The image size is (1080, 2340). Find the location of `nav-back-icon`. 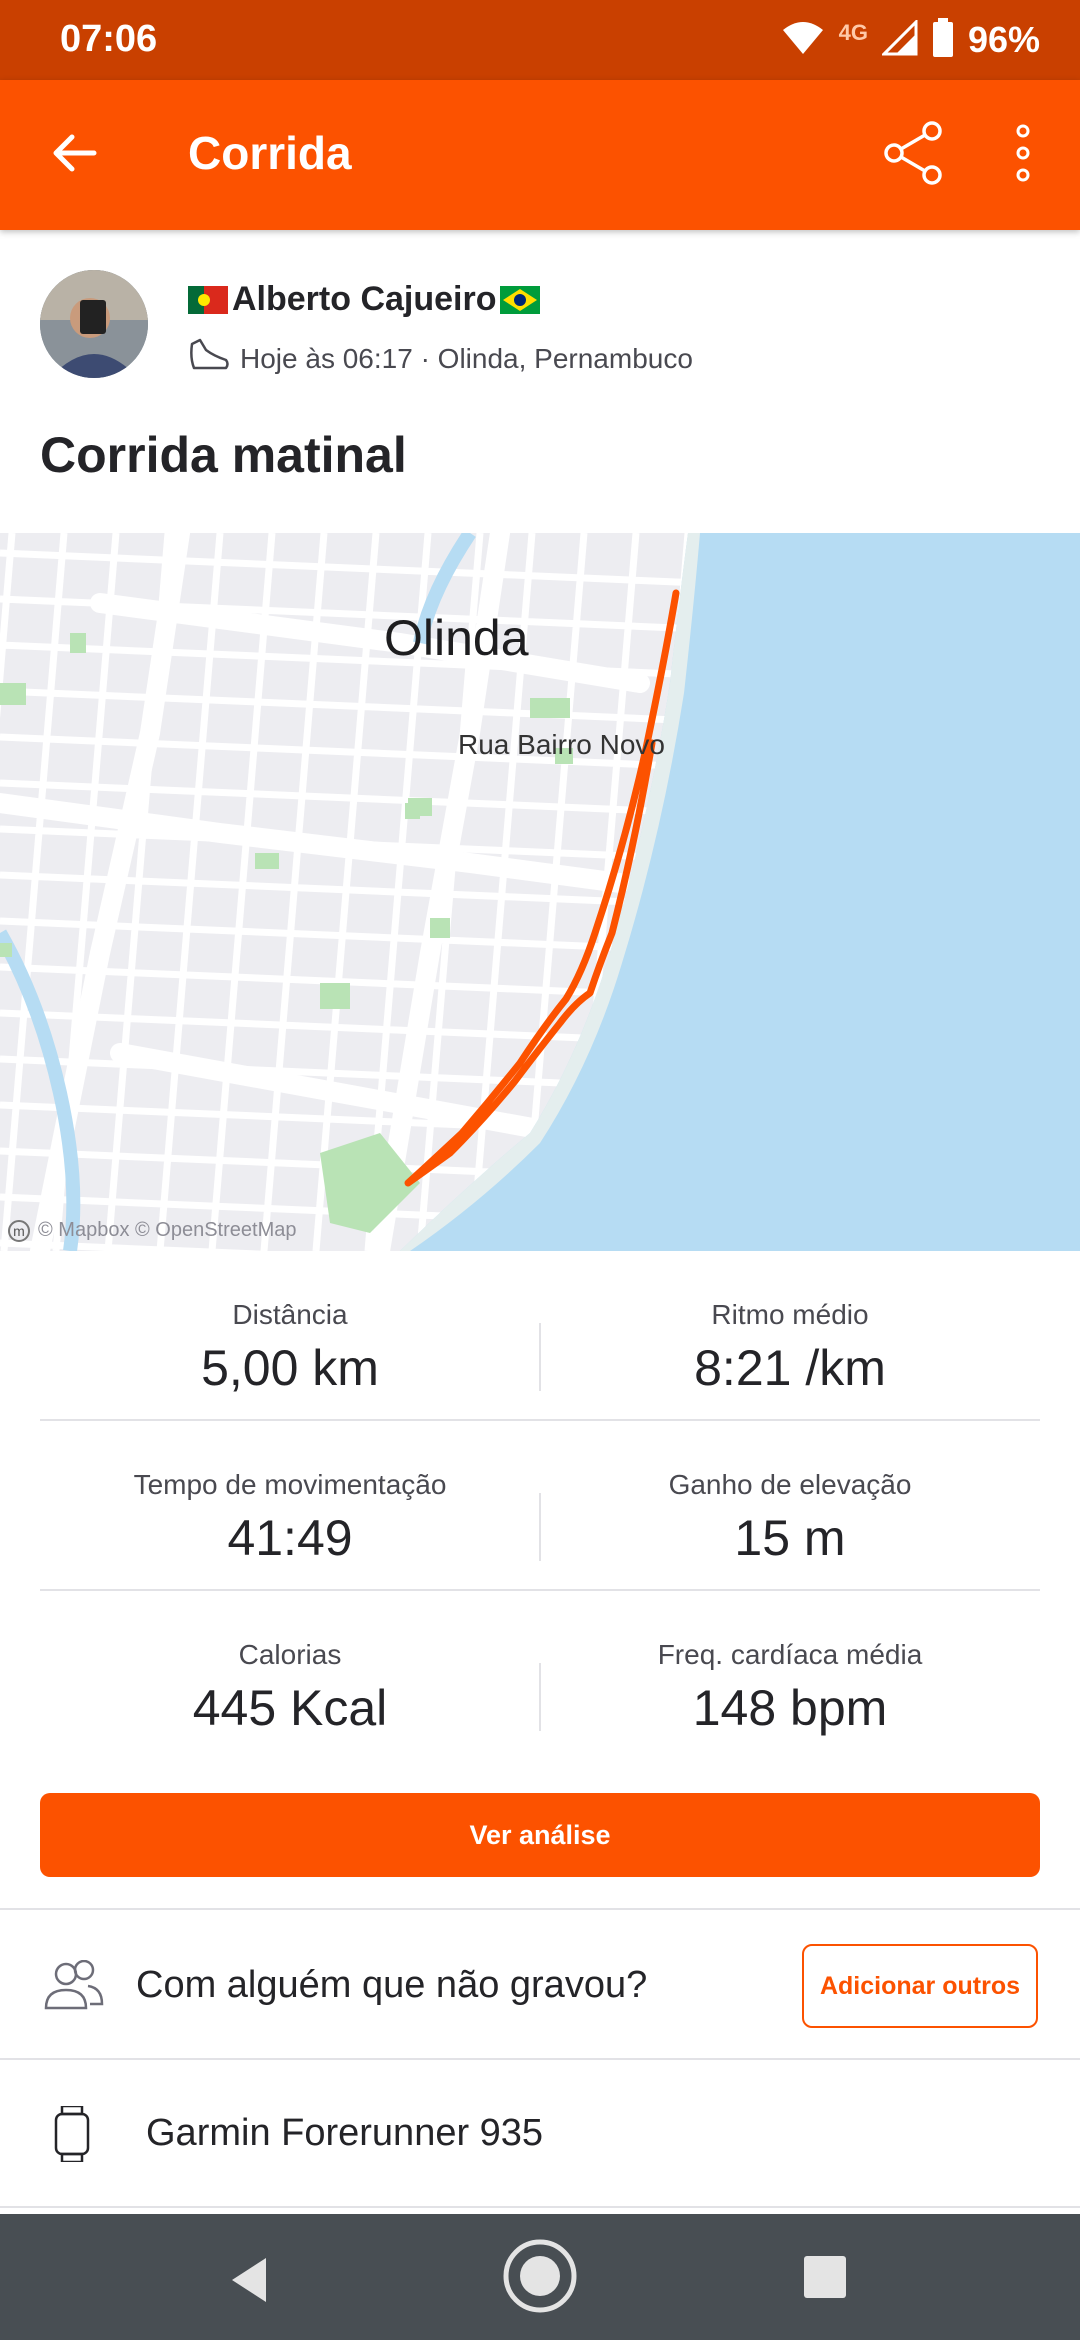

nav-back-icon is located at coordinates (250, 2280).